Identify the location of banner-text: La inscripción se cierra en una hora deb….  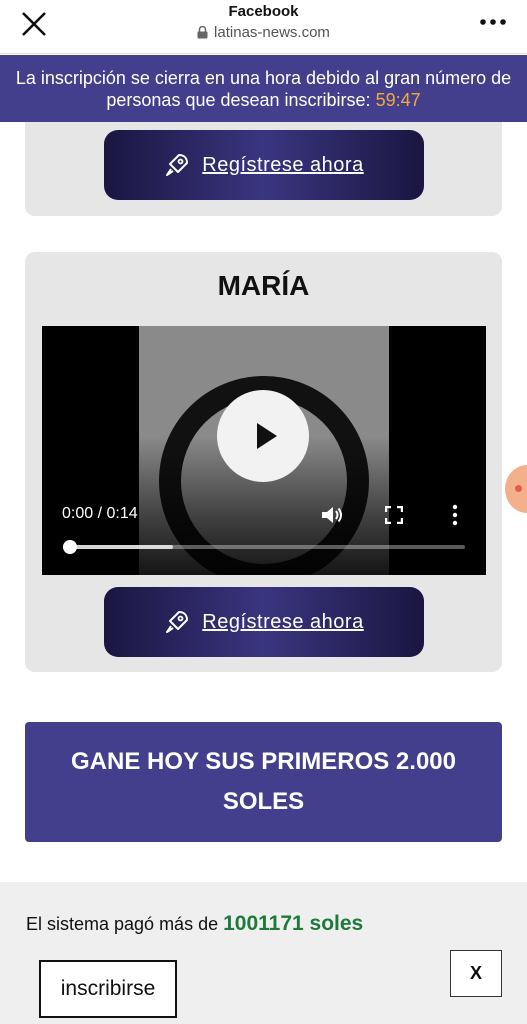
(263, 89).